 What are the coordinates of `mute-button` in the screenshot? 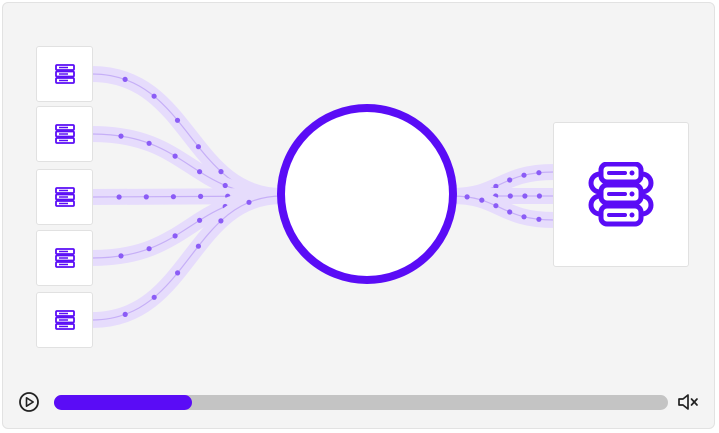 It's located at (688, 402).